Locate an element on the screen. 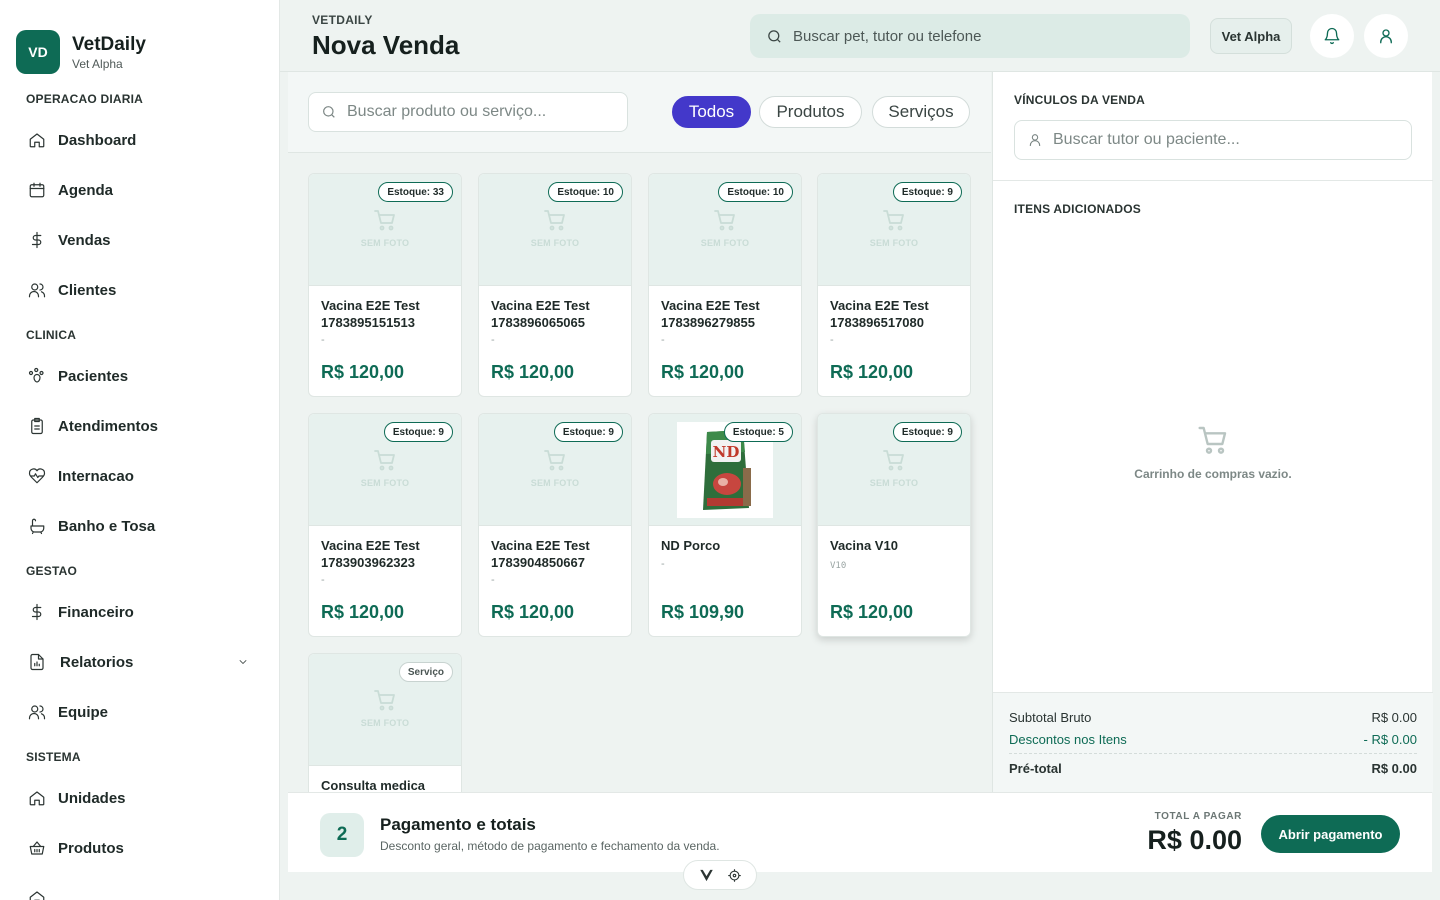  clinic-selector-button: Vet Alpha is located at coordinates (1251, 36).